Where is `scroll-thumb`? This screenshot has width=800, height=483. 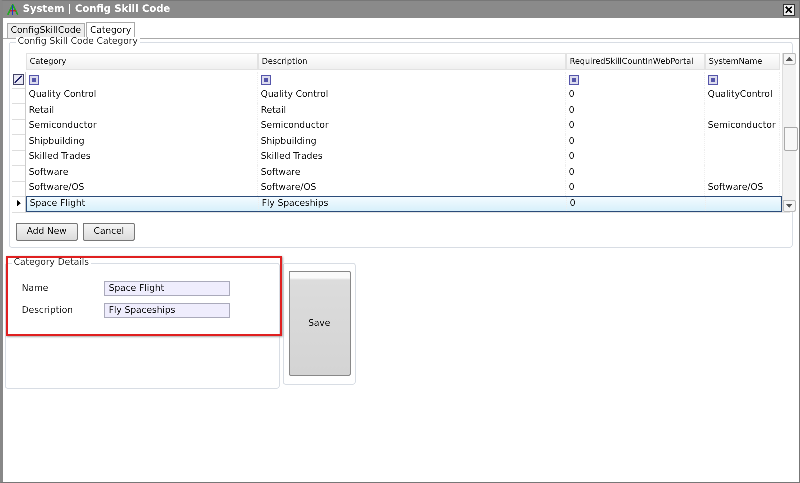
scroll-thumb is located at coordinates (791, 139).